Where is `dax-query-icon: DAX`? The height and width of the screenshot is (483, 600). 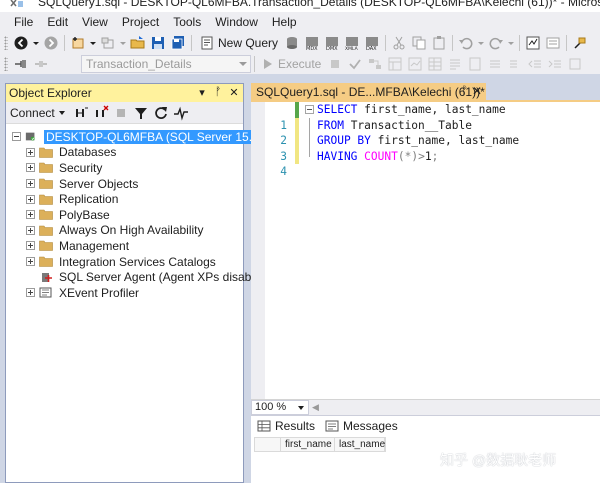
dax-query-icon: DAX is located at coordinates (372, 43).